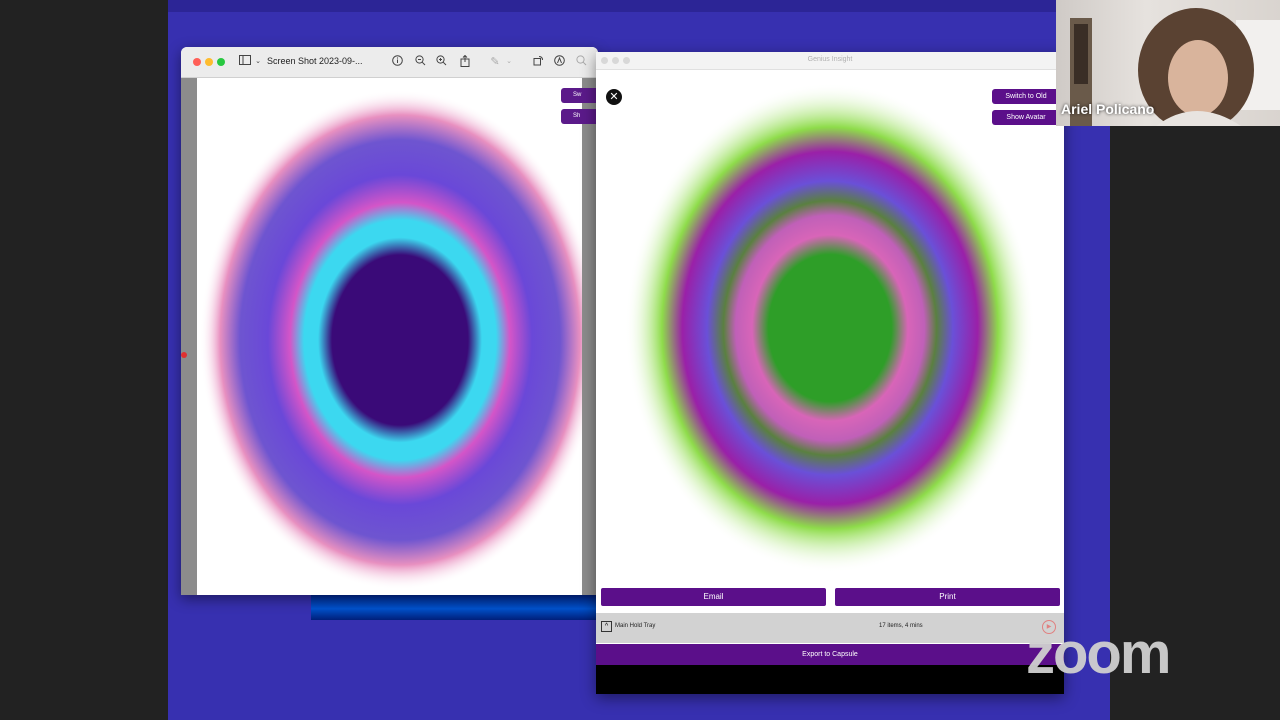 This screenshot has height=720, width=1280. Describe the element at coordinates (1108, 109) in the screenshot. I see `participant-name: Ariel Policano` at that location.